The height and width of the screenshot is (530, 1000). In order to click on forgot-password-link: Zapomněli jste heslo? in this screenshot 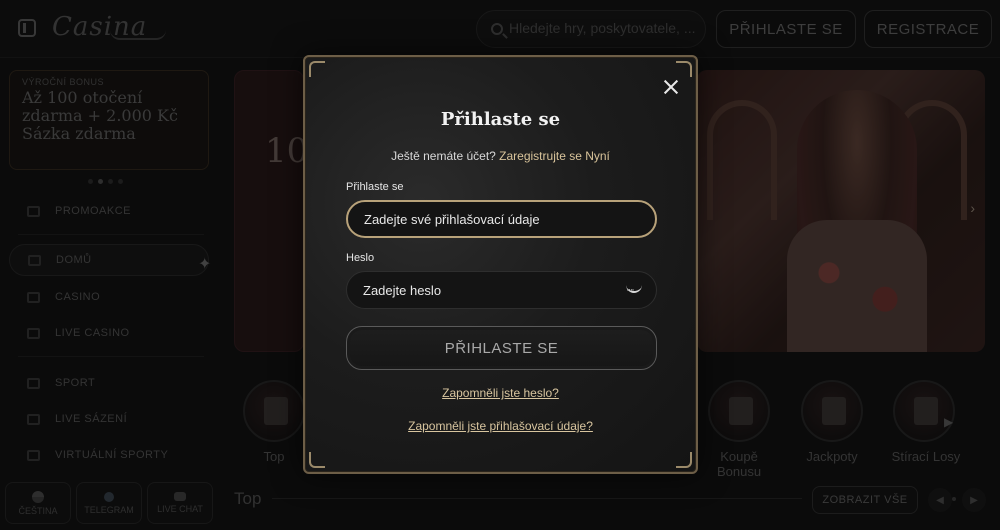, I will do `click(500, 393)`.